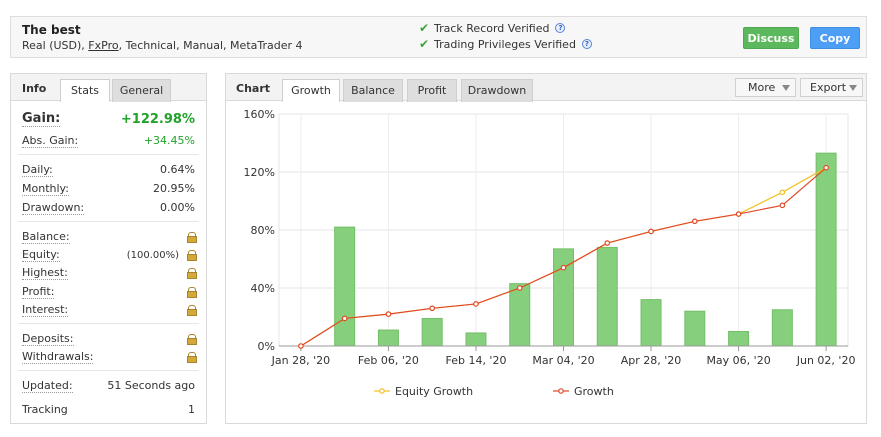 Image resolution: width=881 pixels, height=437 pixels. Describe the element at coordinates (169, 140) in the screenshot. I see `abs-gain-value: +34.45%` at that location.